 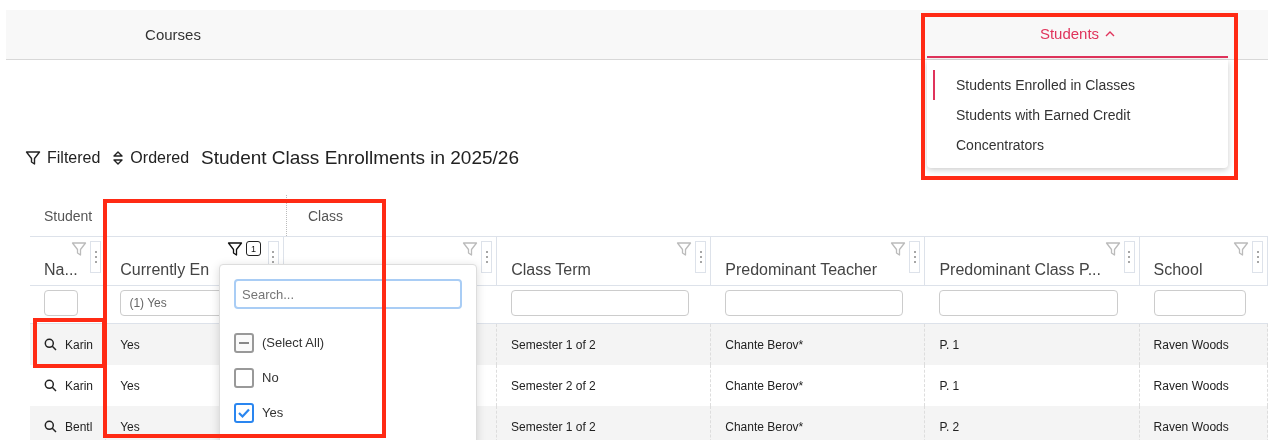 What do you see at coordinates (801, 270) in the screenshot?
I see `column-header: Predominant Teacher` at bounding box center [801, 270].